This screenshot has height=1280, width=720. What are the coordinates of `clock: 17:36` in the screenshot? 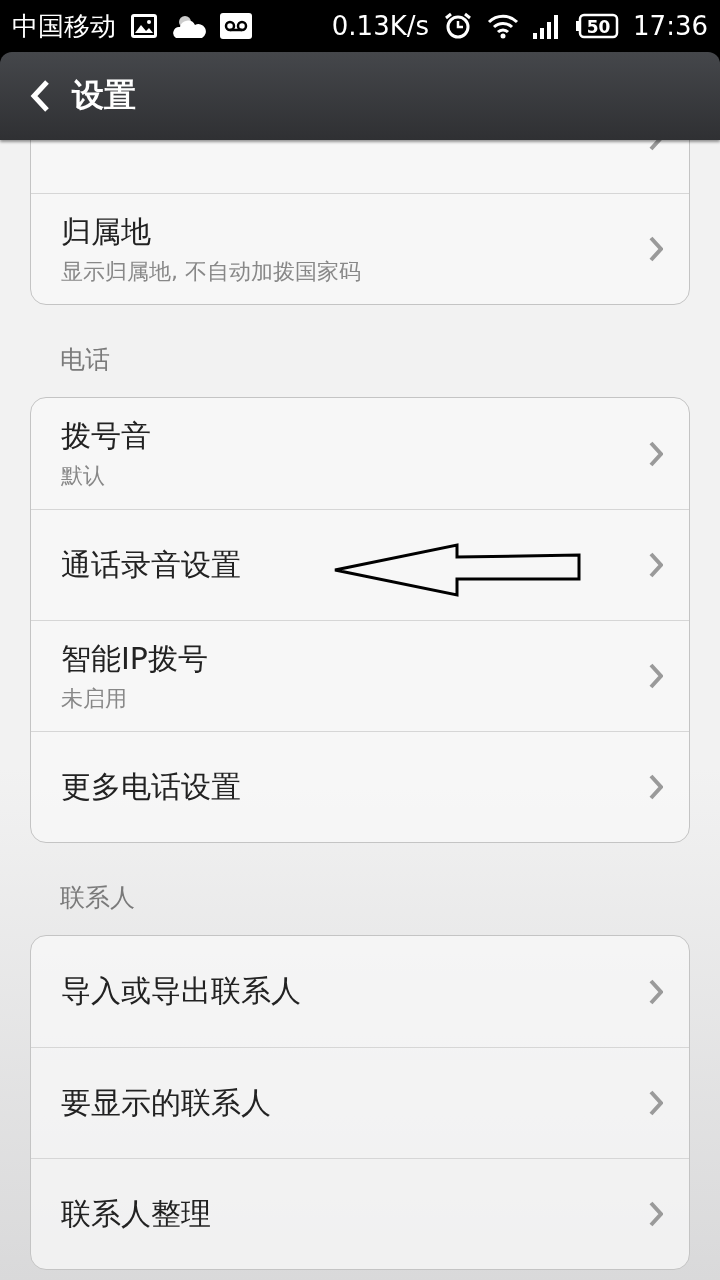 It's located at (670, 26).